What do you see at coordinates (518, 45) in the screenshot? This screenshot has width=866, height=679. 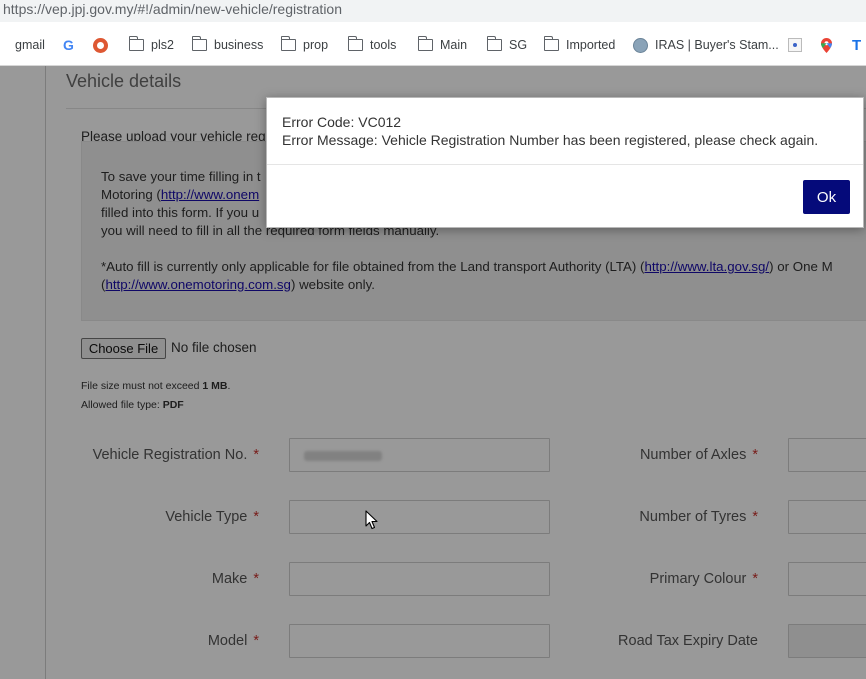 I see `bookmark-label: SG` at bounding box center [518, 45].